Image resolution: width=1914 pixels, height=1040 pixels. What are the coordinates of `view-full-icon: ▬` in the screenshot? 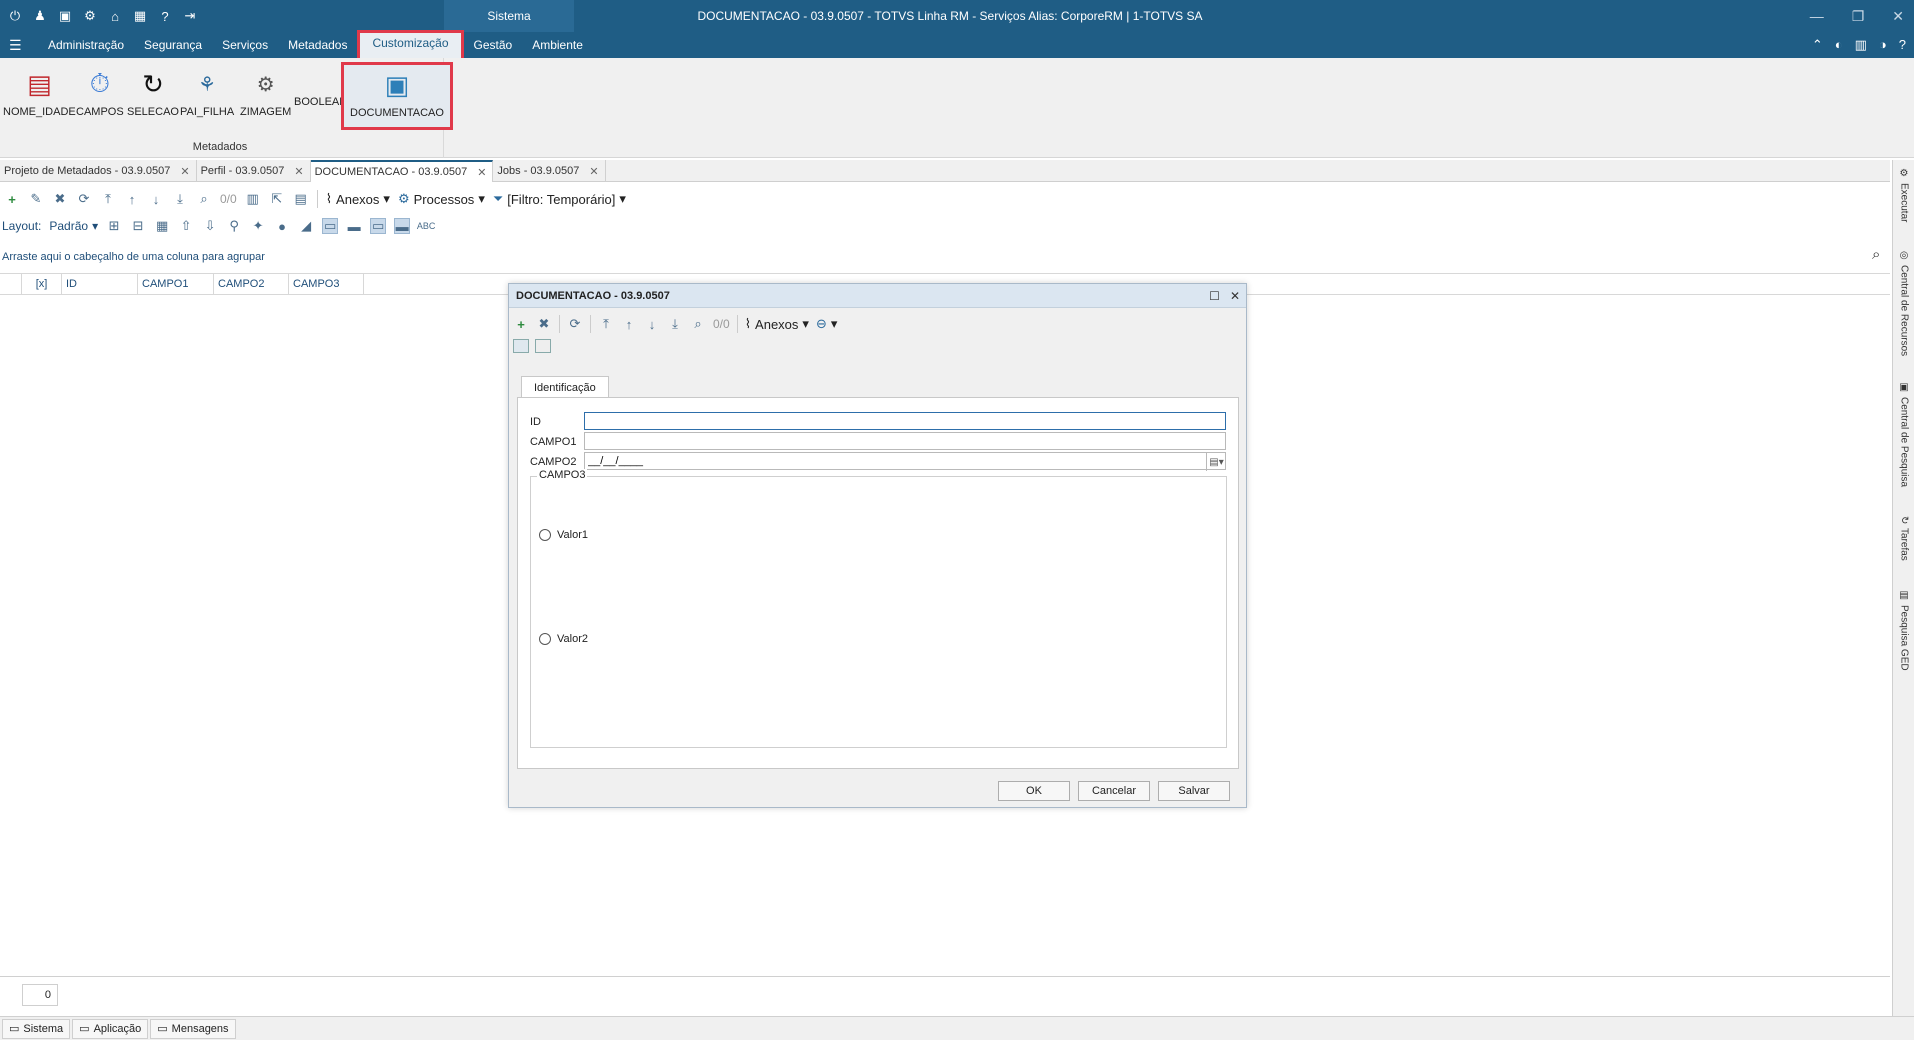 It's located at (402, 226).